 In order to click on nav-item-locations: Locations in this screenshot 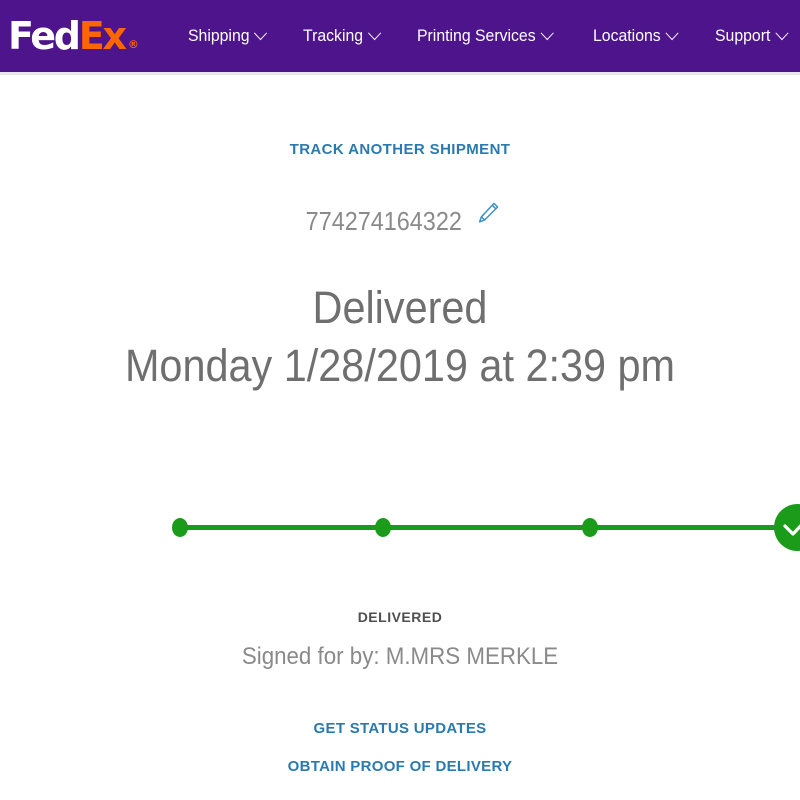, I will do `click(636, 36)`.